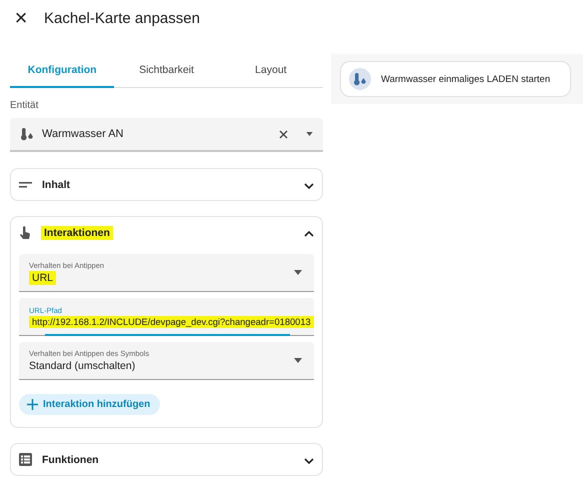 This screenshot has height=500, width=583. Describe the element at coordinates (25, 233) in the screenshot. I see `pointer-hand-icon` at that location.